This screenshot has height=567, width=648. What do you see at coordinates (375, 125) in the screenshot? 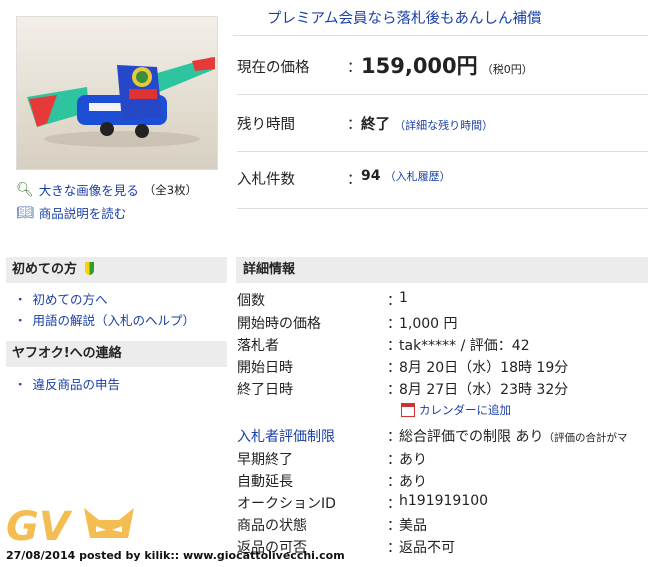
I see `time-value: 終了` at bounding box center [375, 125].